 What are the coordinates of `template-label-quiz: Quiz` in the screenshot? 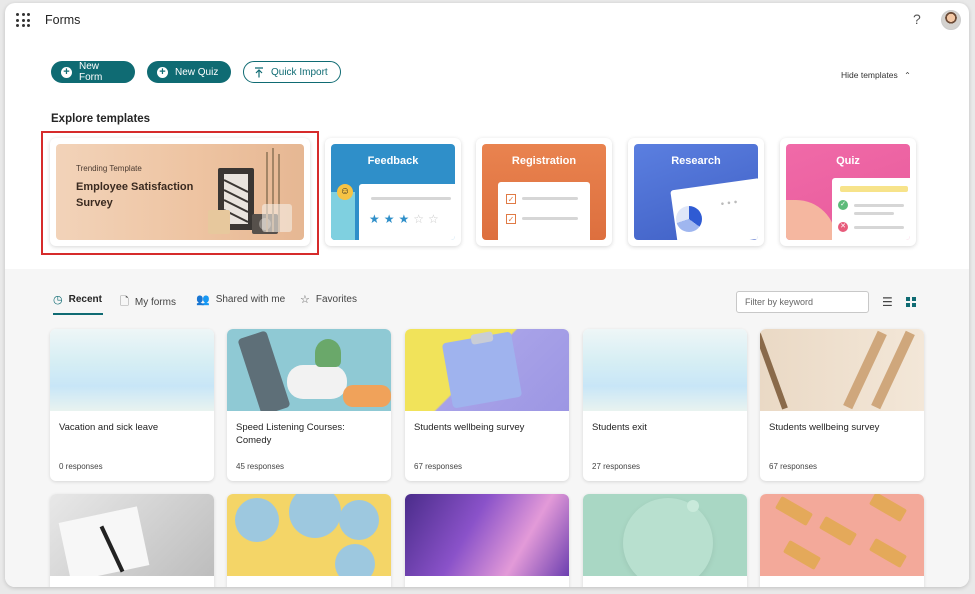 It's located at (848, 161).